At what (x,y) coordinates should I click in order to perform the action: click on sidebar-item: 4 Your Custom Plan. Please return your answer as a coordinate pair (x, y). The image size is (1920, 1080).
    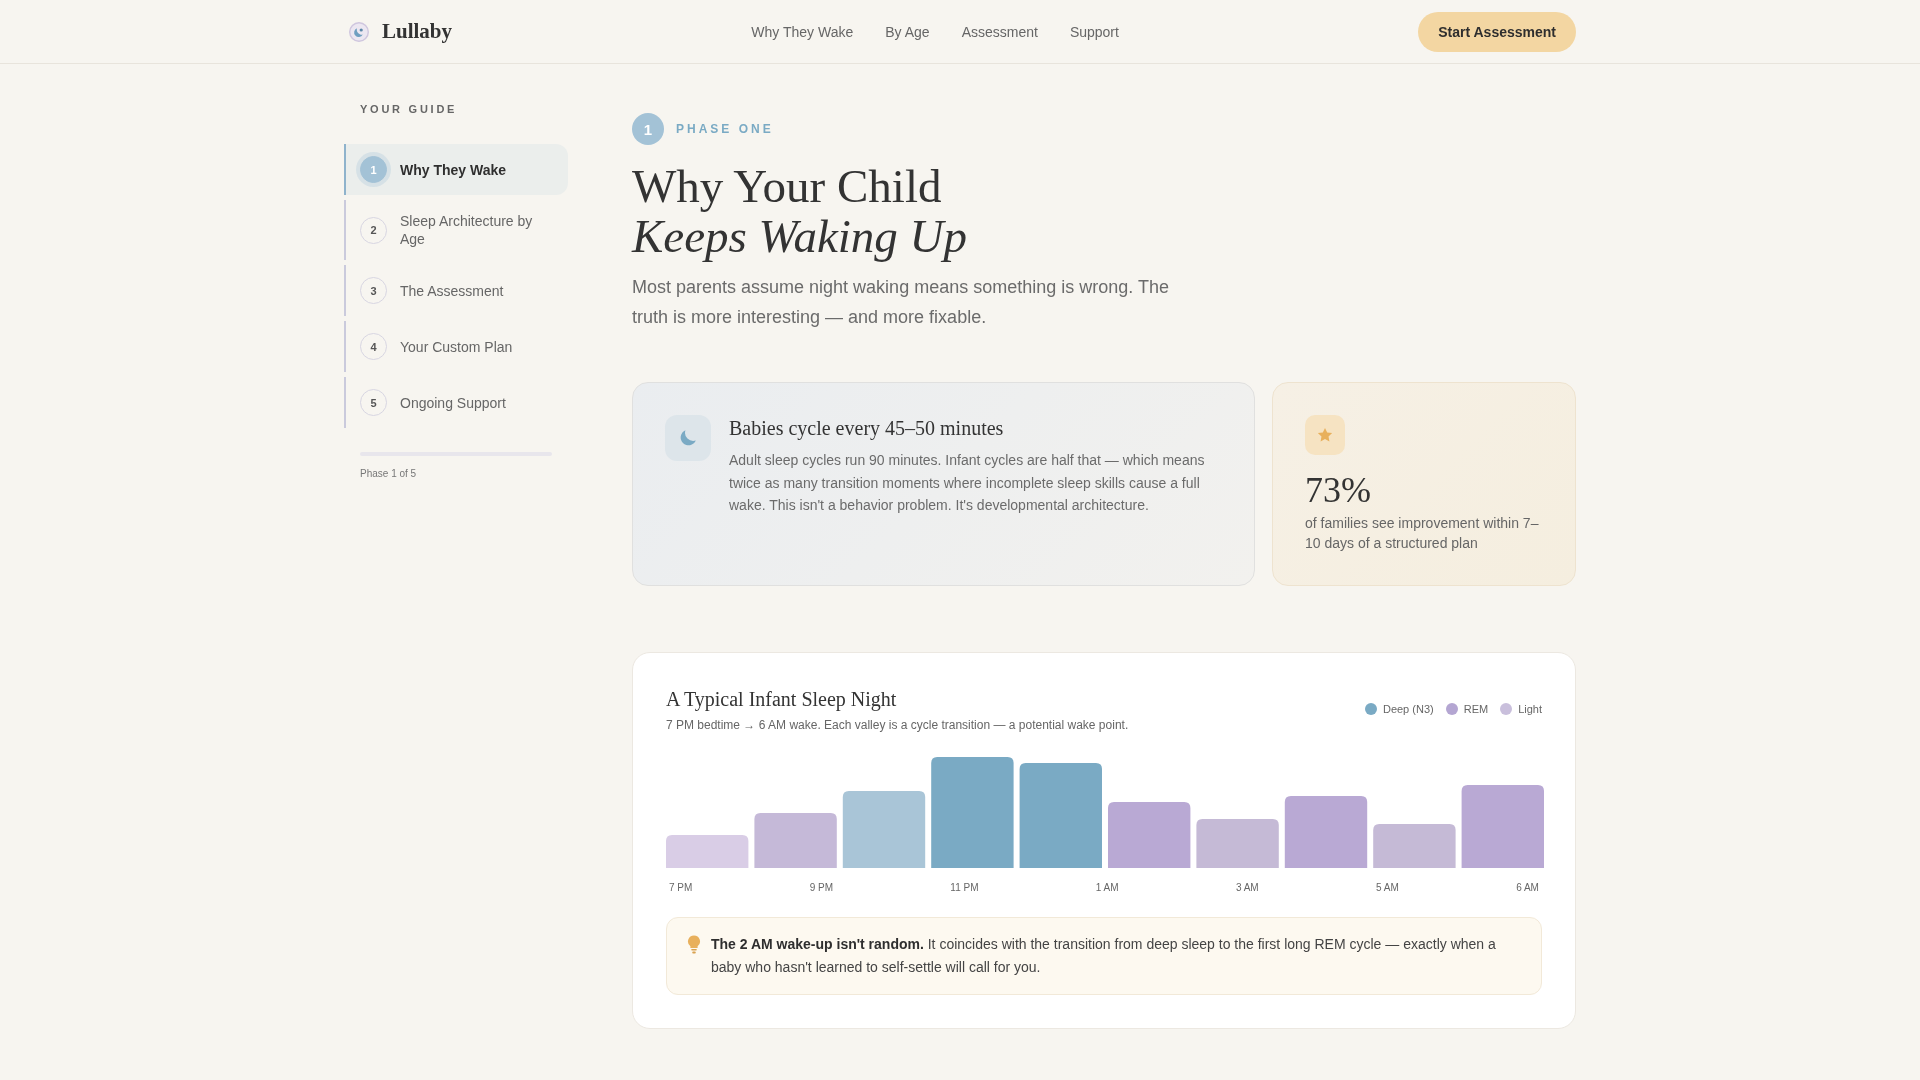
    Looking at the image, I should click on (456, 346).